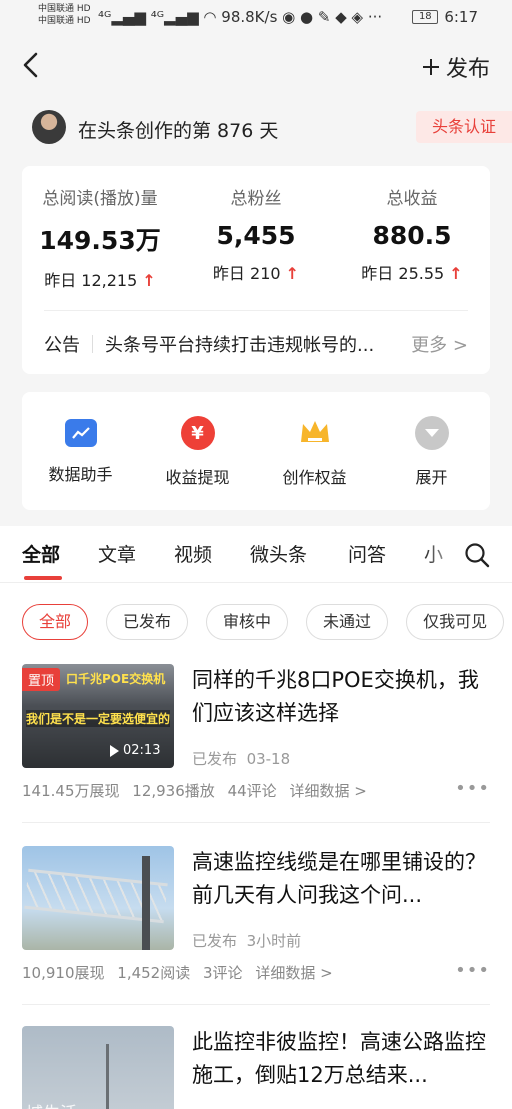  Describe the element at coordinates (55, 622) in the screenshot. I see `filter-all: 全部` at that location.